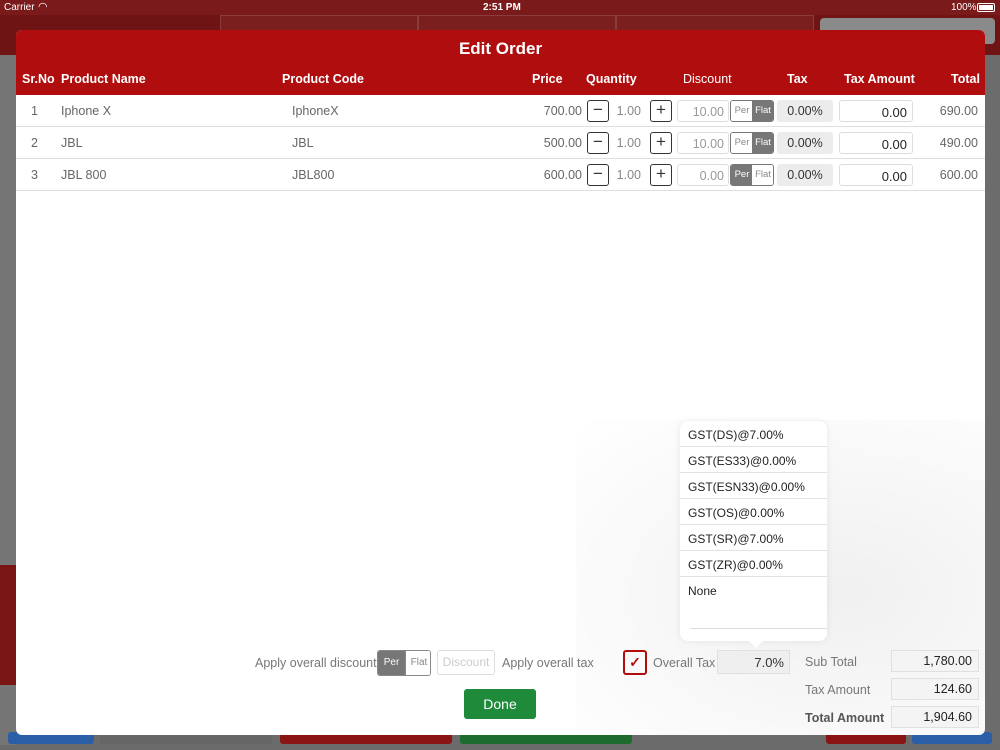 The width and height of the screenshot is (1000, 750). Describe the element at coordinates (753, 512) in the screenshot. I see `tax-option: GST(OS)@0.00%` at that location.